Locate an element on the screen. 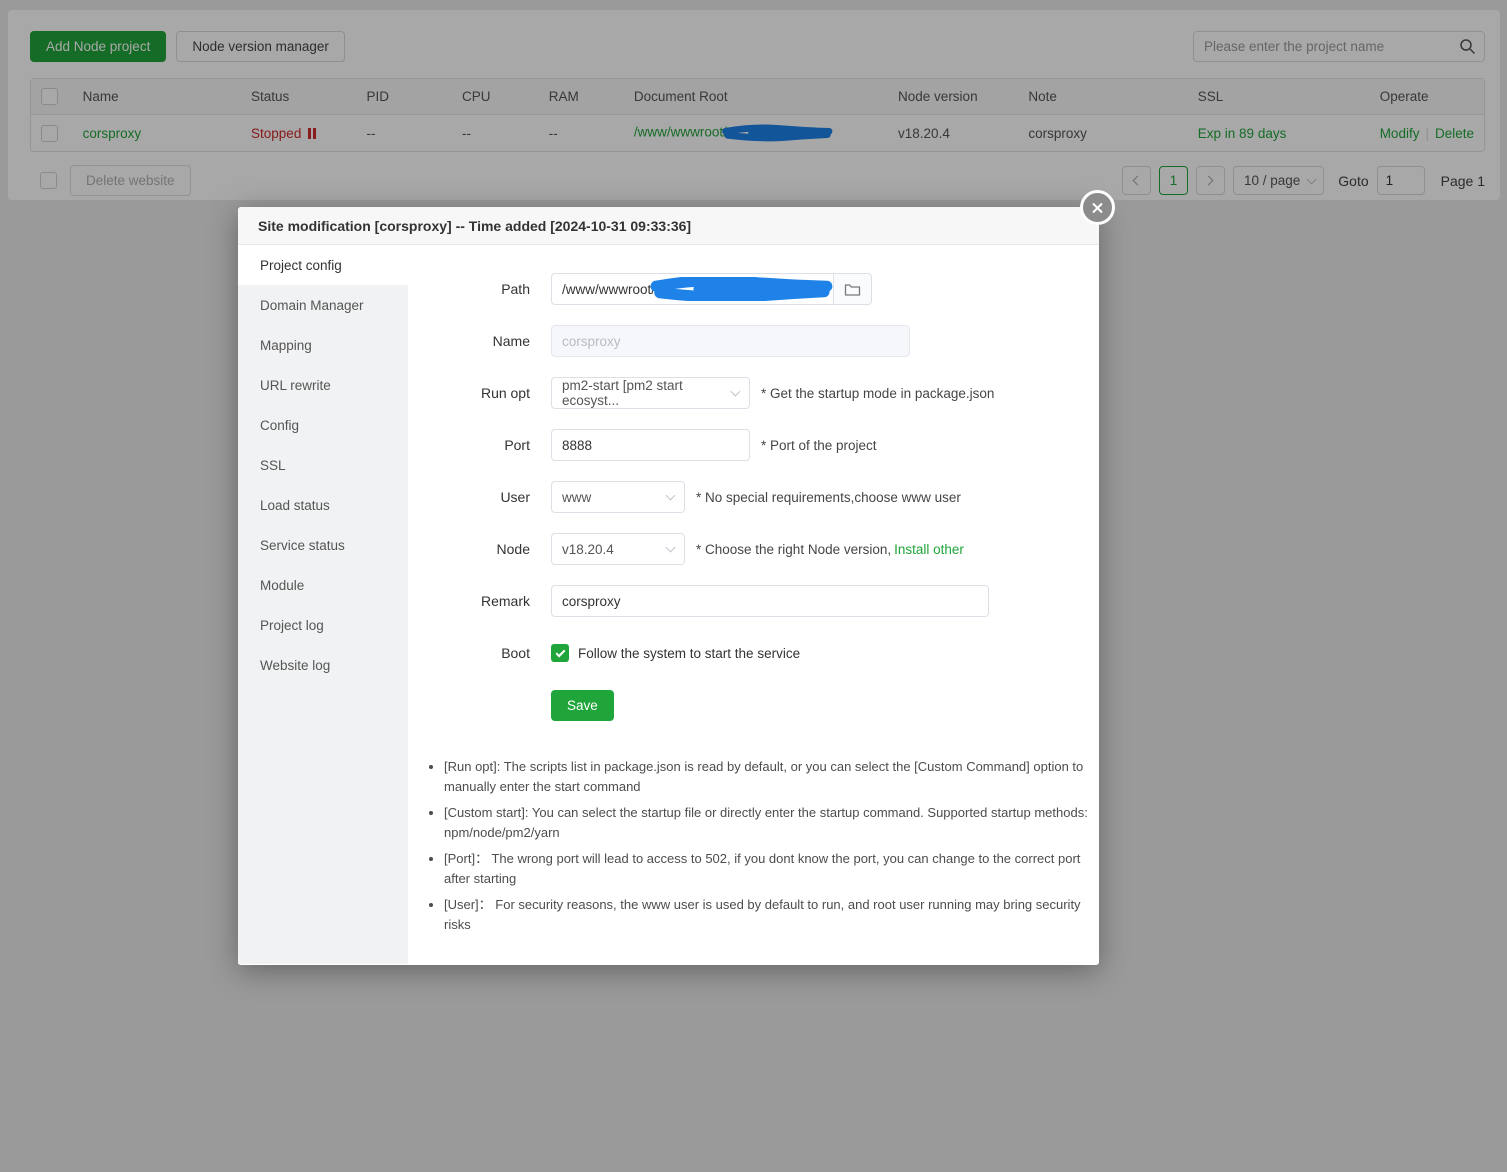 Image resolution: width=1507 pixels, height=1172 pixels. remark-input is located at coordinates (770, 601).